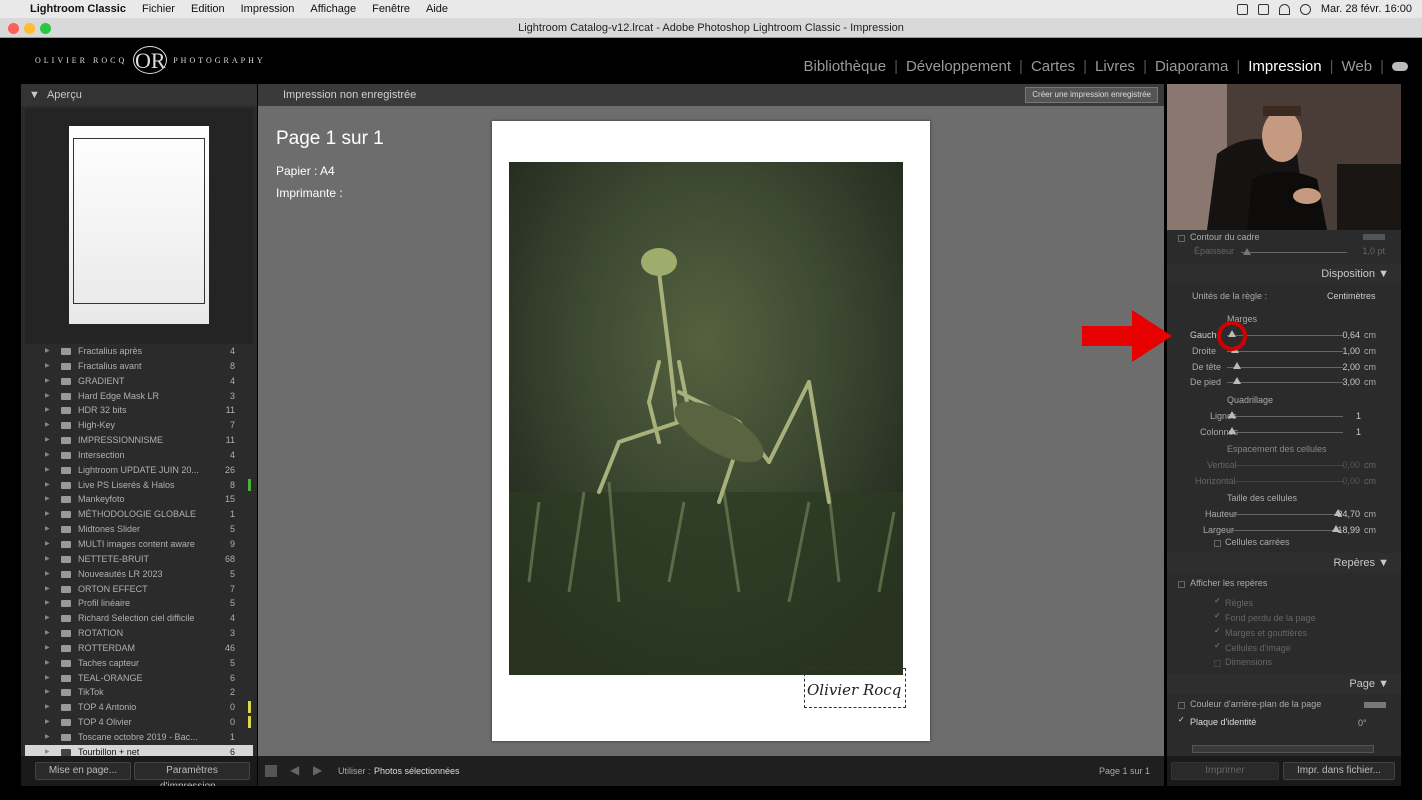 The height and width of the screenshot is (800, 1422). I want to click on template-folder-row: ▶ Nouveautés LR 2023 5, so click(139, 574).